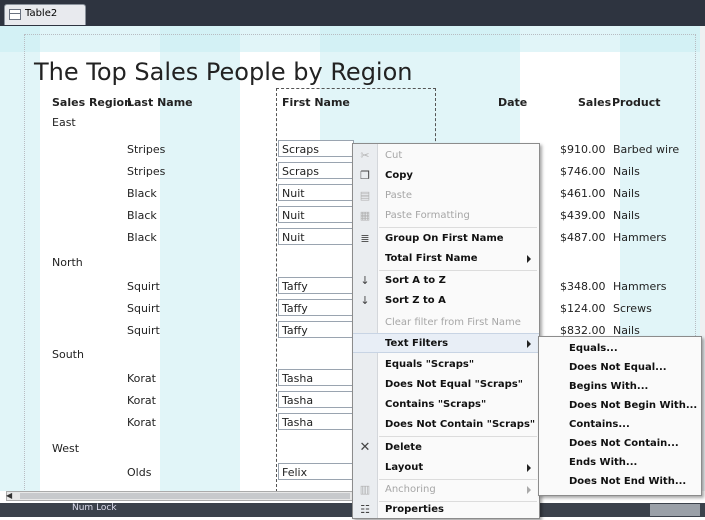 This screenshot has height=520, width=705. I want to click on group-header-west: West, so click(66, 448).